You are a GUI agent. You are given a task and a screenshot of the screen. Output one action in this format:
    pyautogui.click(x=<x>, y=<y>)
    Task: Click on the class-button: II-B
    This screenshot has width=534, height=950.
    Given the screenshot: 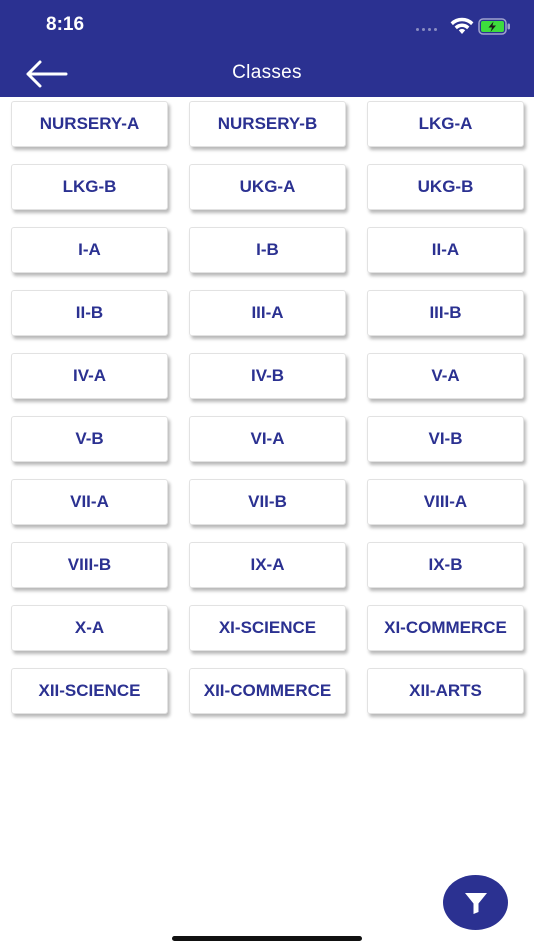 What is the action you would take?
    pyautogui.click(x=89, y=313)
    